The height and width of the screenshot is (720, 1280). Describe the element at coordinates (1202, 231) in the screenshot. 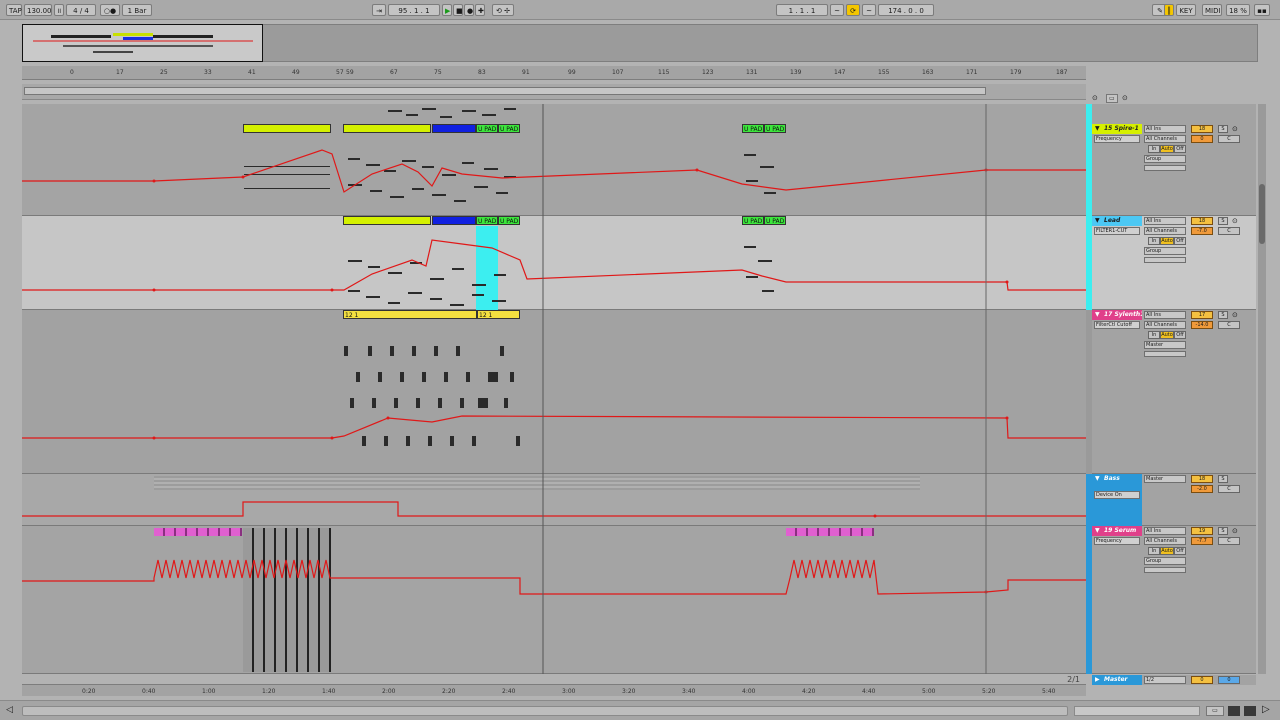

I see `track-pan-value: -7.0` at that location.